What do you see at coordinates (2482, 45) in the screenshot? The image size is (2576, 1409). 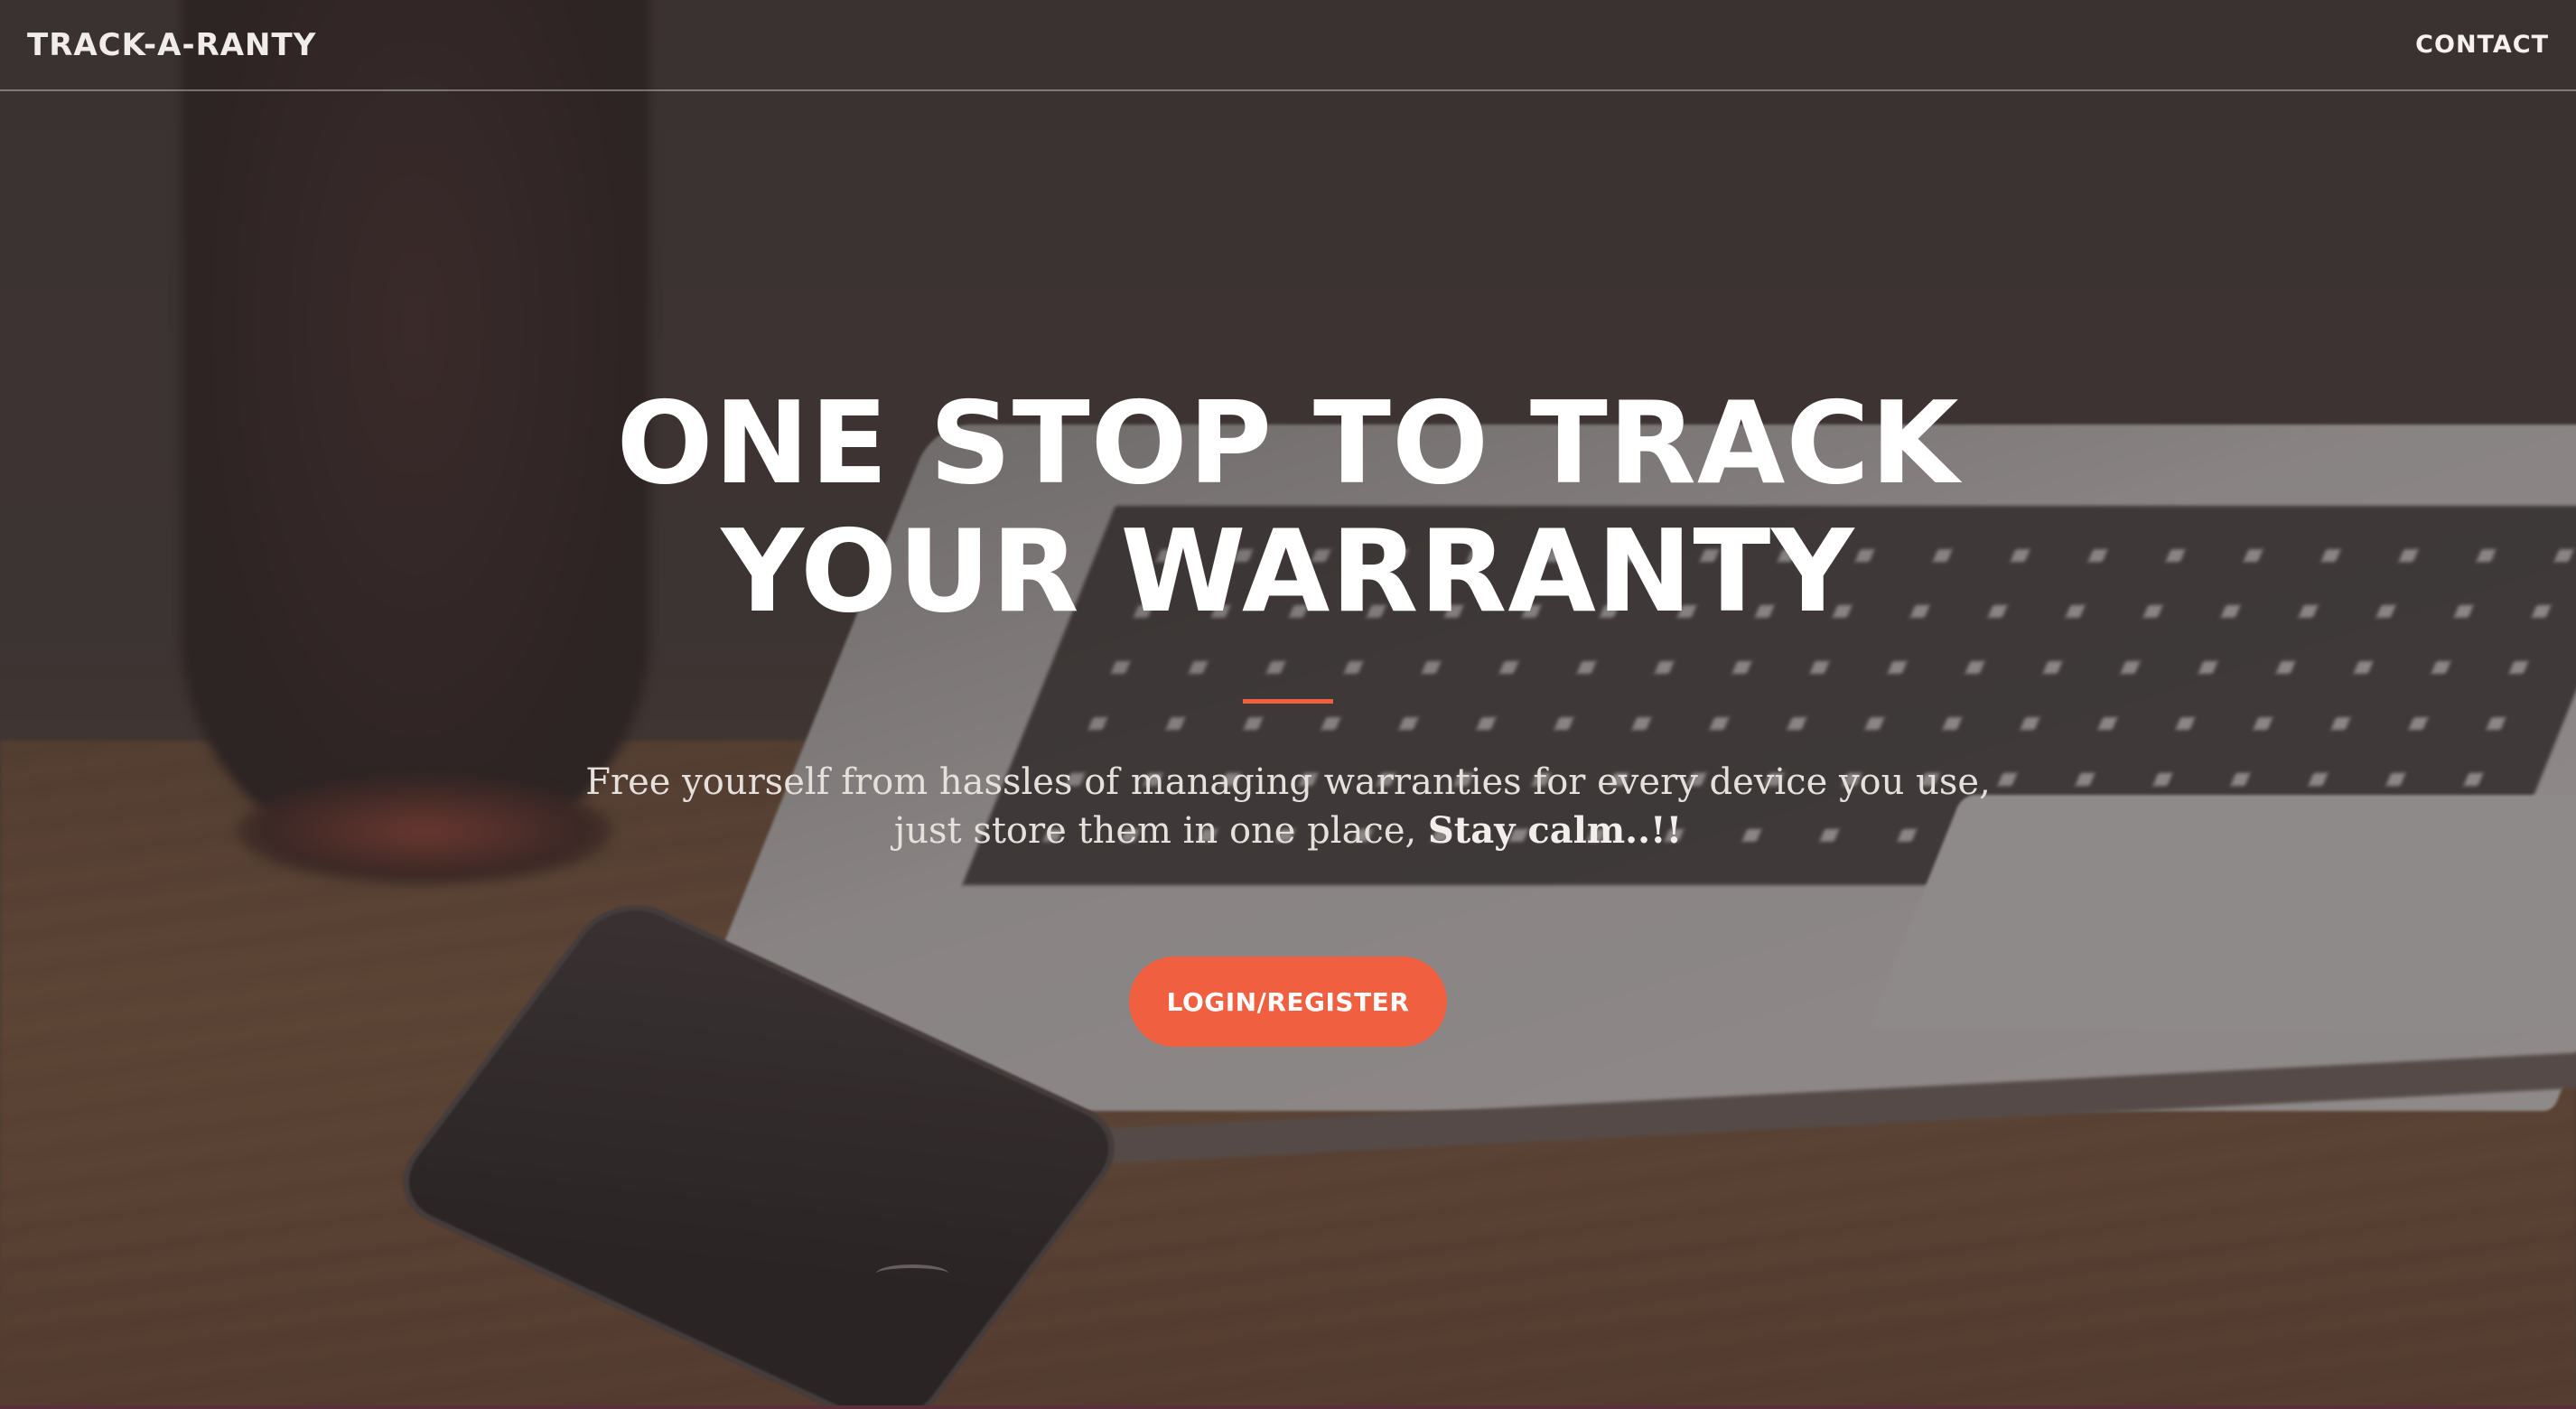 I see `nav-contact-link: CONTACT` at bounding box center [2482, 45].